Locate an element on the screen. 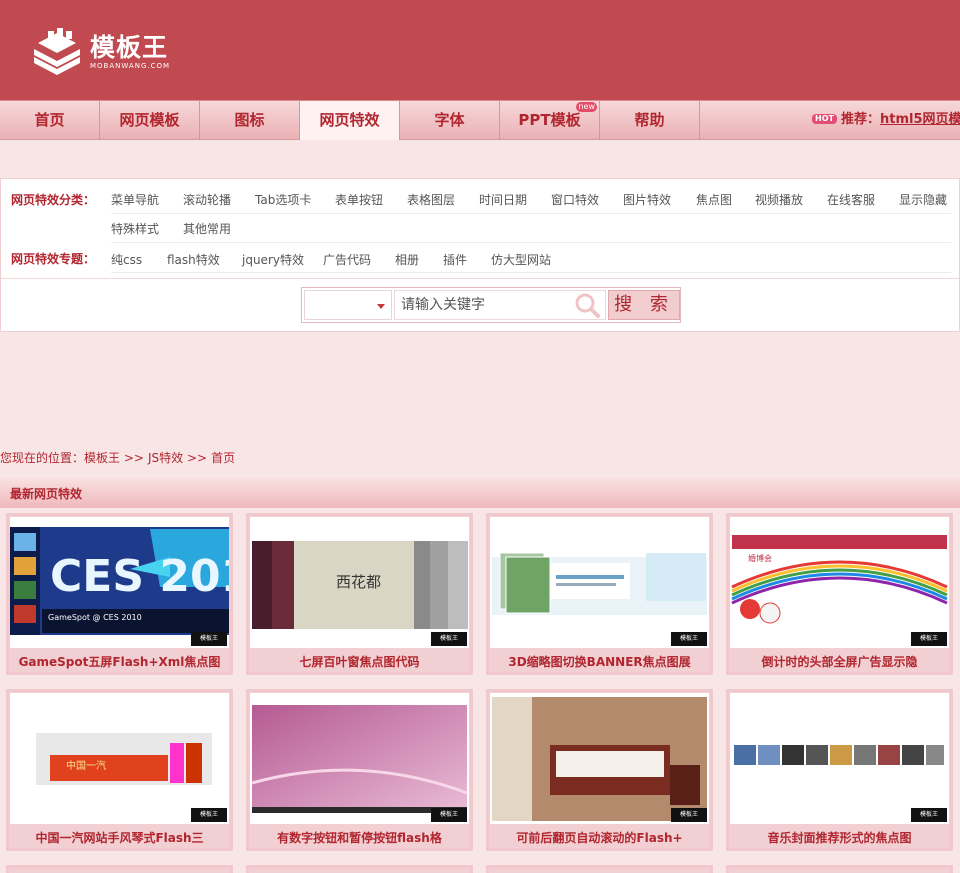 Image resolution: width=960 pixels, height=873 pixels. nav-item-web-templates: 网页模板 is located at coordinates (150, 120).